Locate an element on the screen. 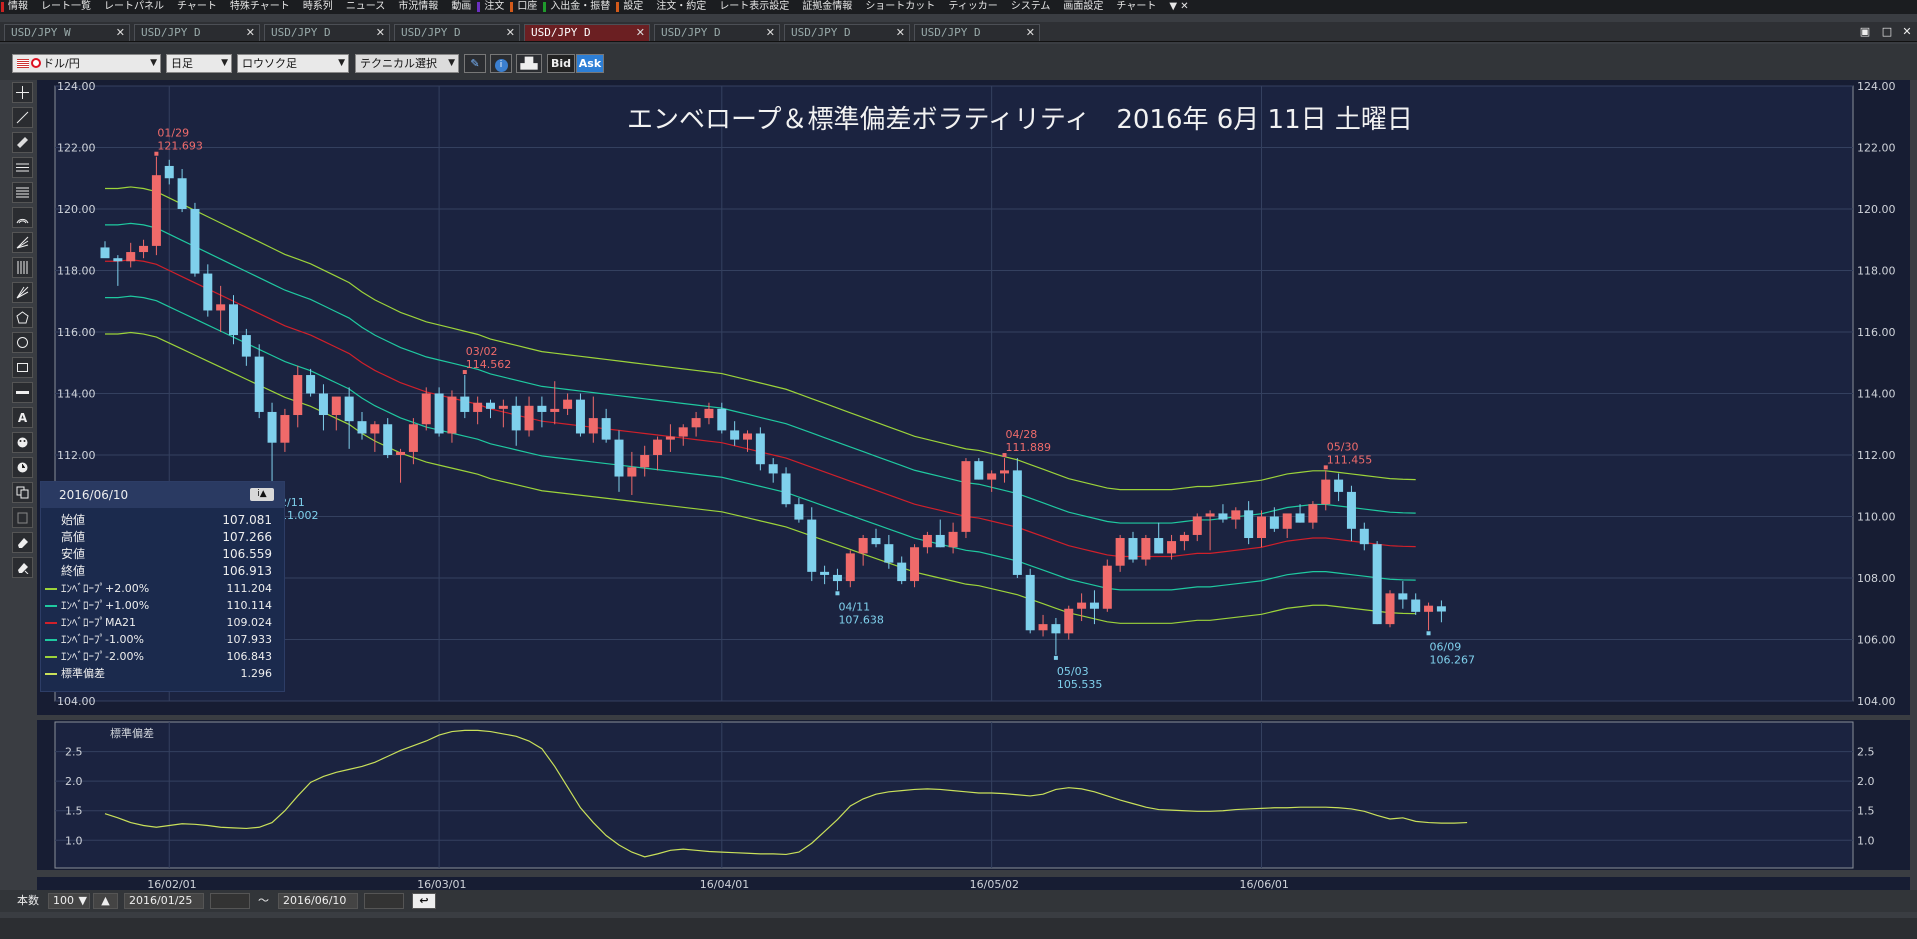 The image size is (1917, 939). menu-item-18: システム is located at coordinates (1029, 7).